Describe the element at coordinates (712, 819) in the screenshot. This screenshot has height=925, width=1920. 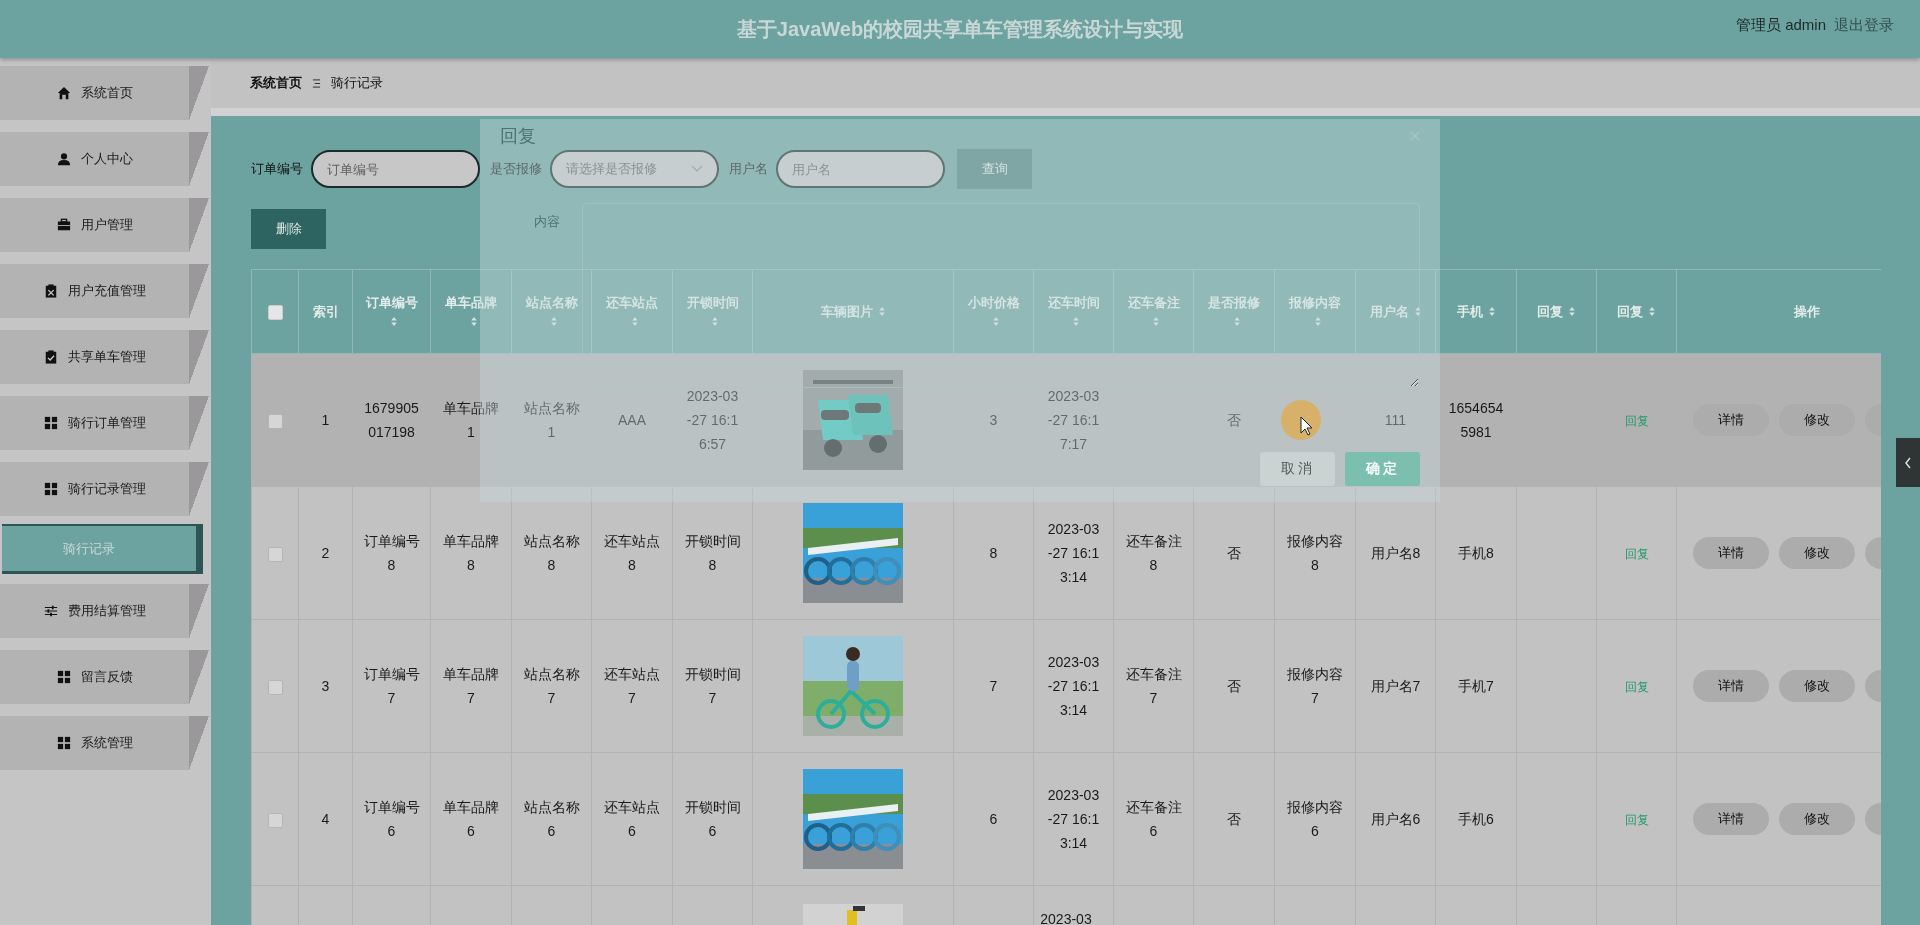
I see `table-cell-text: 开锁时间6` at that location.